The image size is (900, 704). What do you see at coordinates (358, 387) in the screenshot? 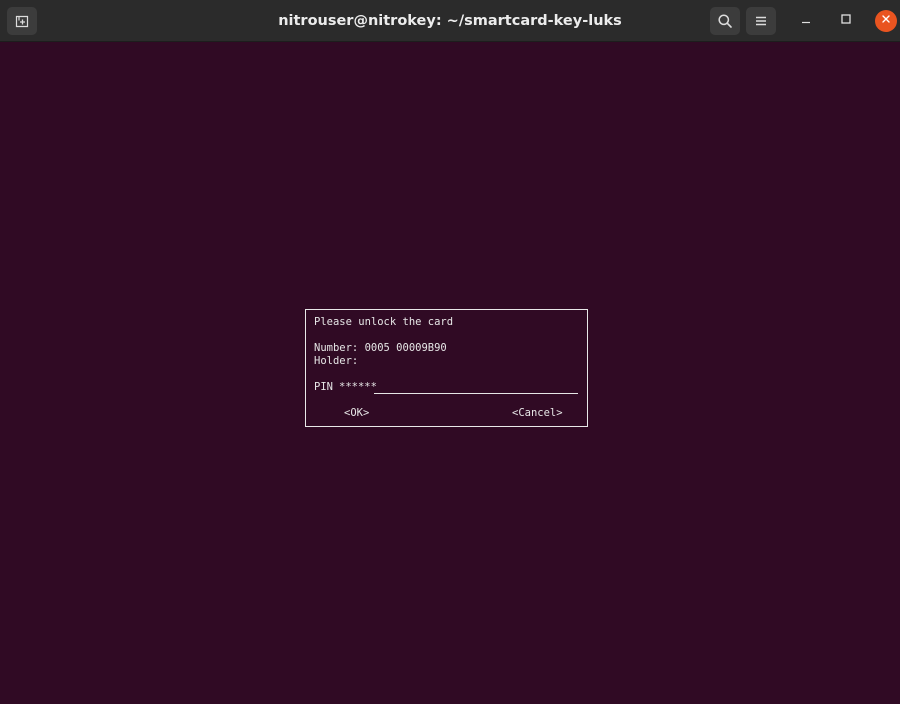
I see `pin-value: ******` at bounding box center [358, 387].